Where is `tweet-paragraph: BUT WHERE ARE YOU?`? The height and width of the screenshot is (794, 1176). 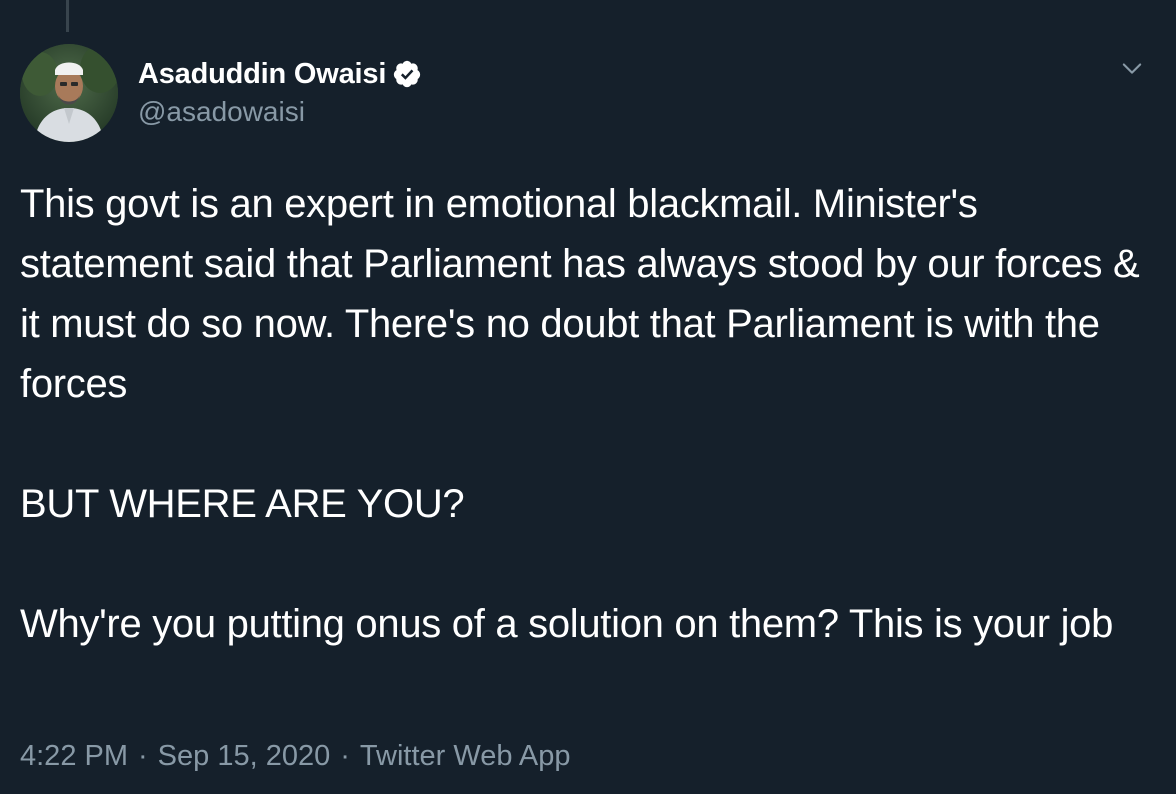 tweet-paragraph: BUT WHERE ARE YOU? is located at coordinates (242, 504).